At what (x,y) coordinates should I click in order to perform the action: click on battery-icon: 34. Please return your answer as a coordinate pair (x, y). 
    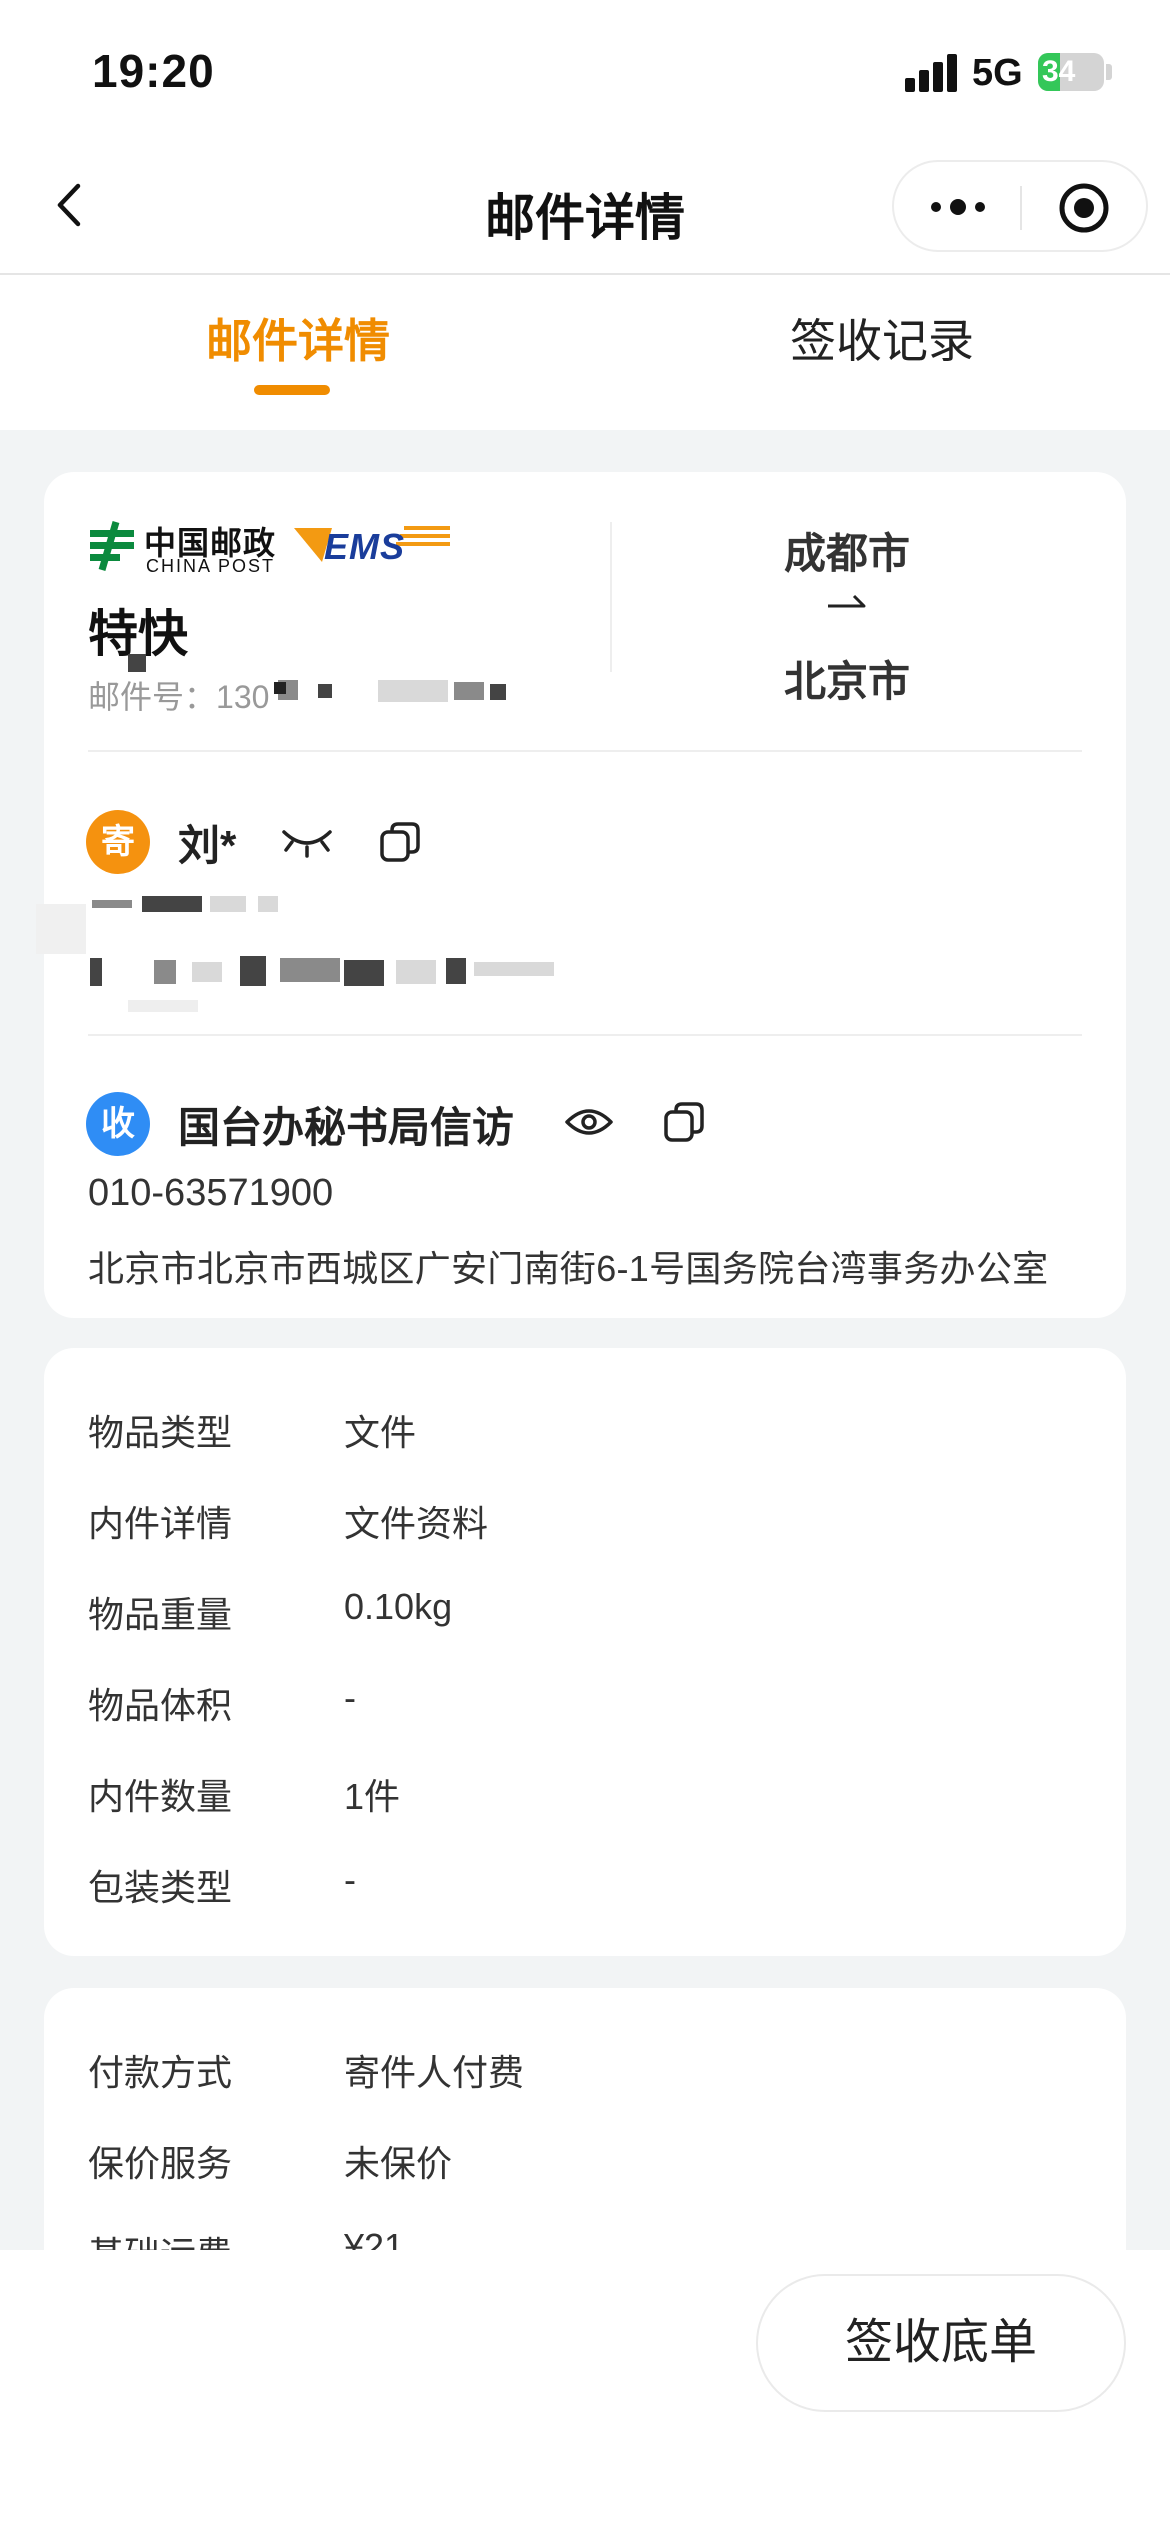
    Looking at the image, I should click on (1071, 72).